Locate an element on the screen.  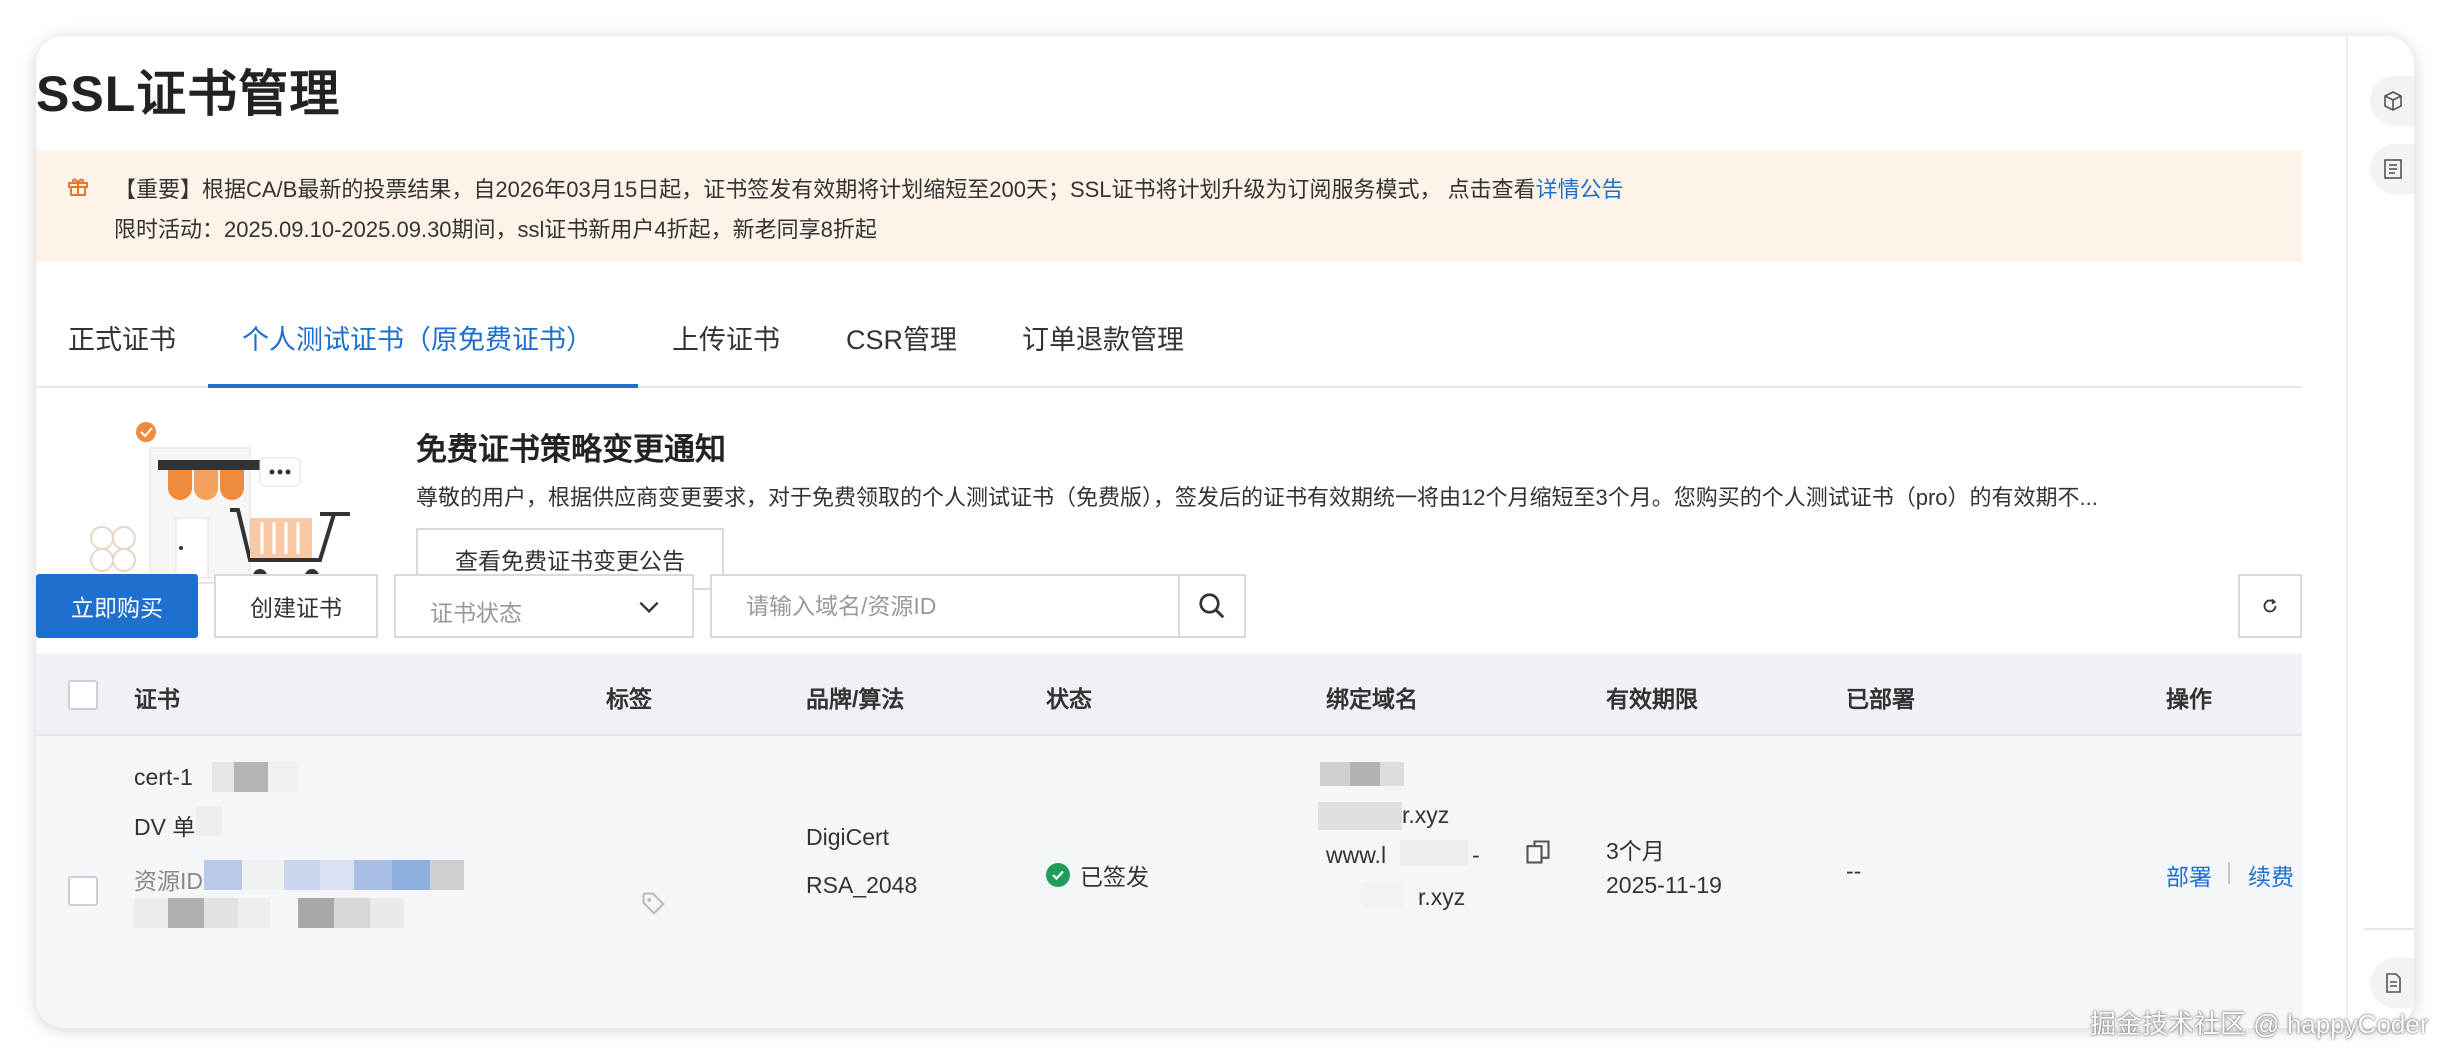
cube-icon is located at coordinates (2393, 101).